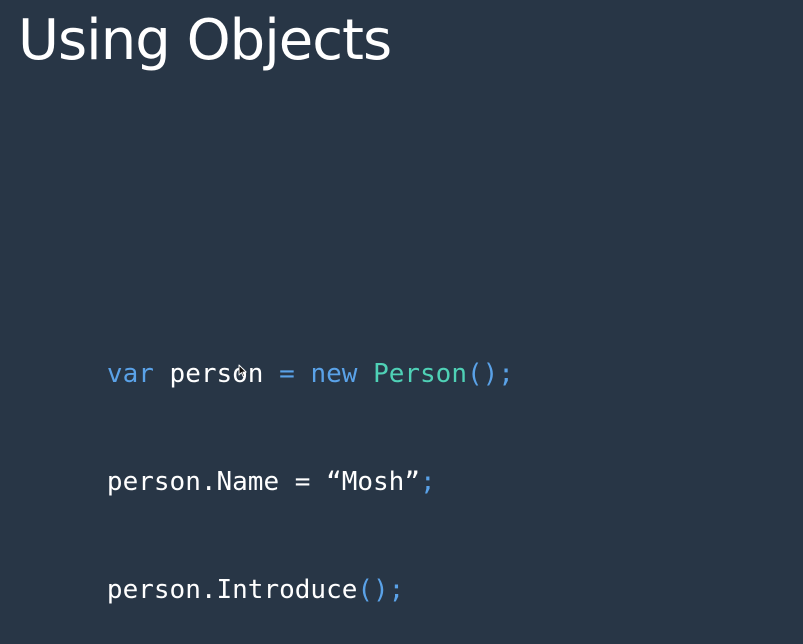 Image resolution: width=803 pixels, height=644 pixels. I want to click on code-token: person, so click(216, 374).